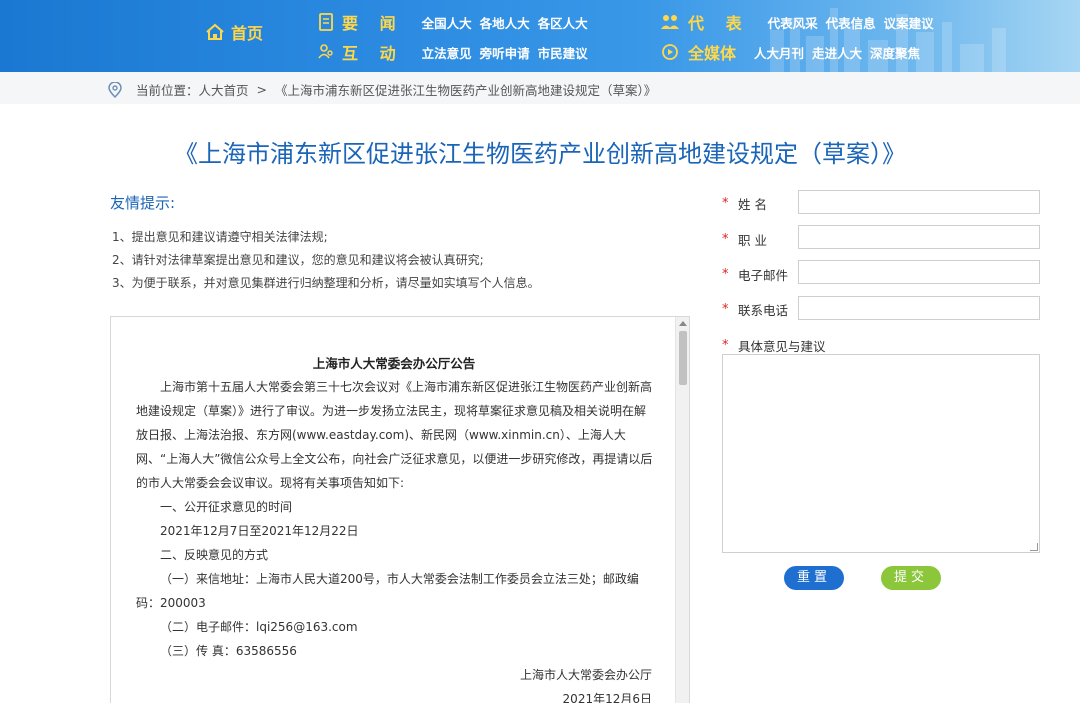  What do you see at coordinates (540, 154) in the screenshot?
I see `page-title: 《上海市浦东新区促进张江生物医药产业创新高地建设规定（草案）》` at bounding box center [540, 154].